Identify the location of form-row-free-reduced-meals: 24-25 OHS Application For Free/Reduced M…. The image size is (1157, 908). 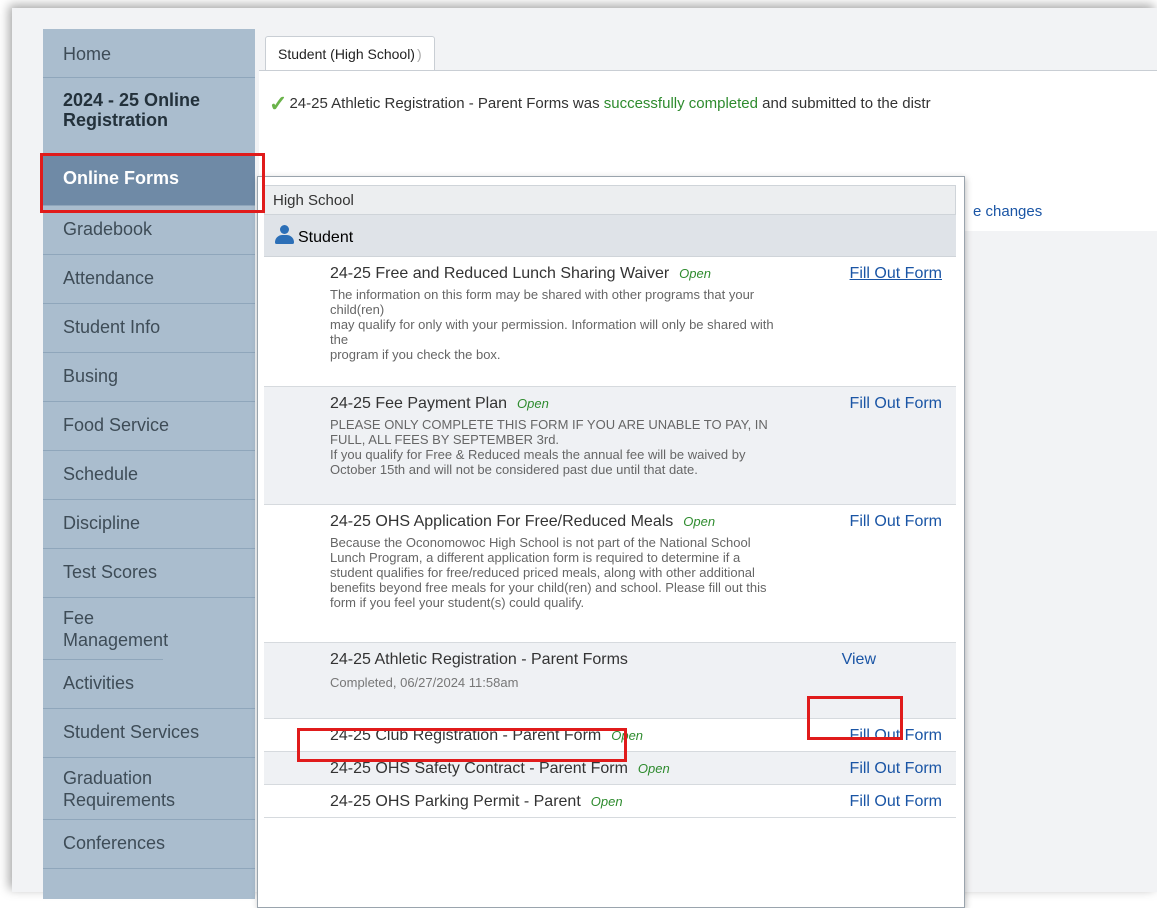
(610, 574).